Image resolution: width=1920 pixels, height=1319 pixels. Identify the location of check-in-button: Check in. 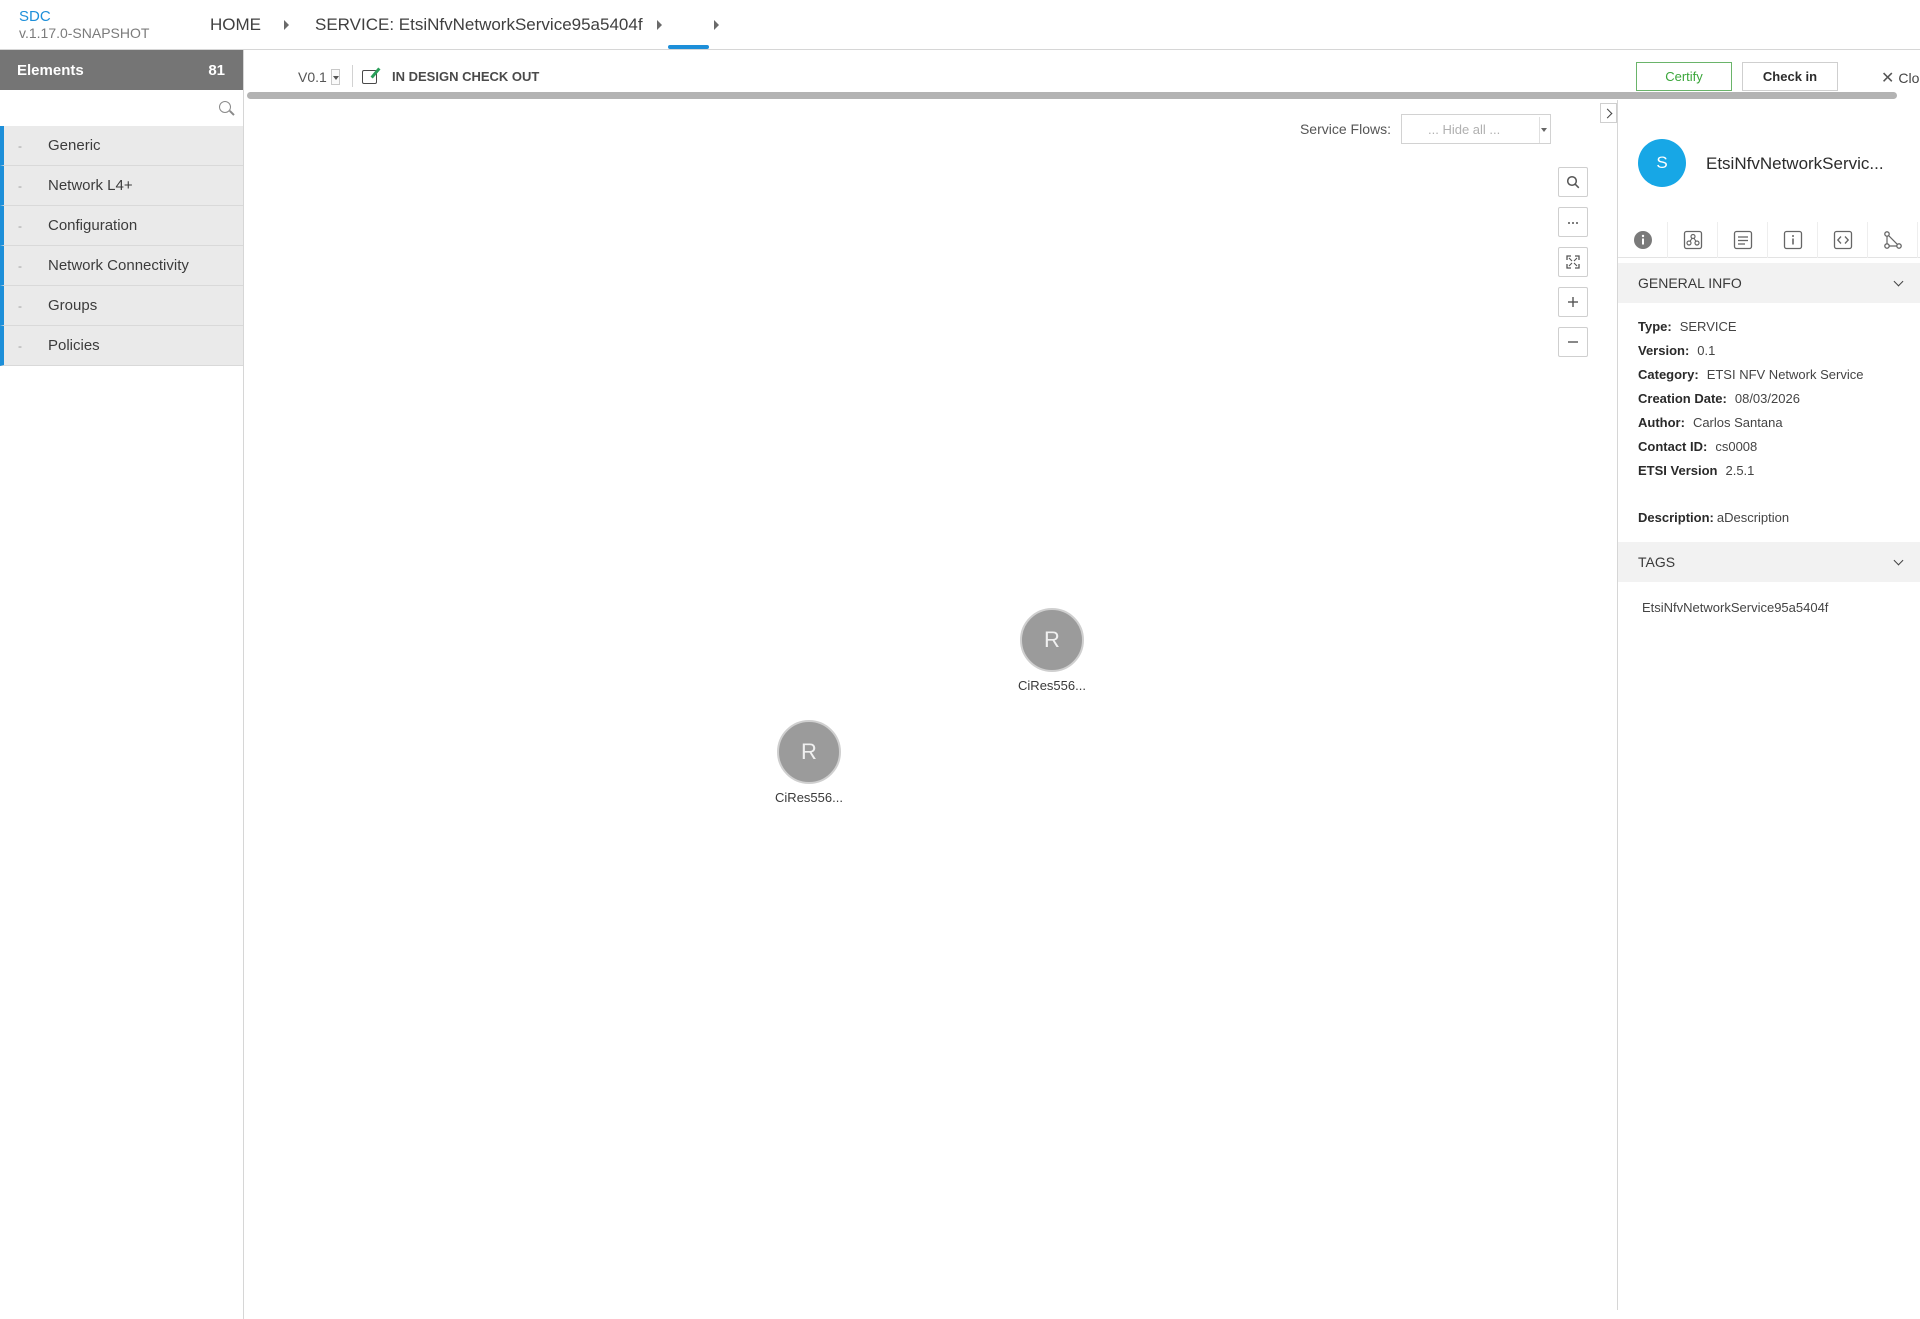
(1790, 76).